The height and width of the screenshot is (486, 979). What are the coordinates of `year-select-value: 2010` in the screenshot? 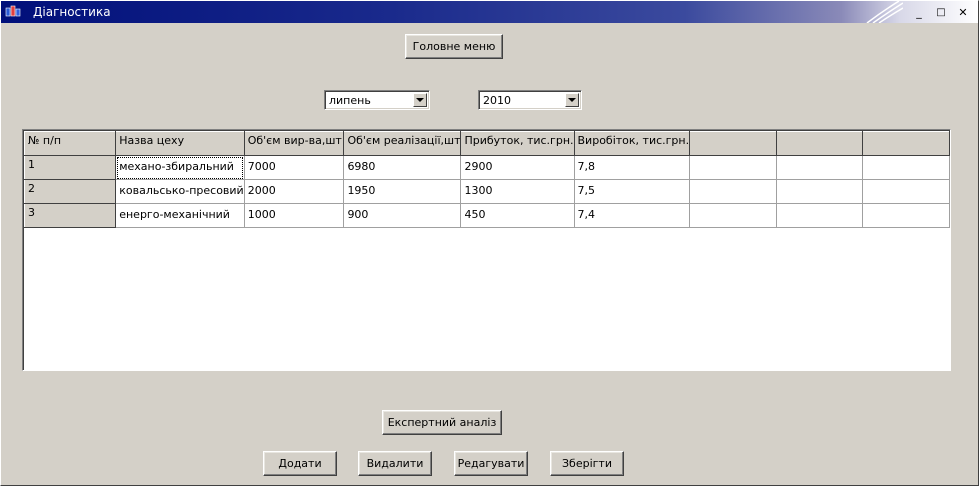 It's located at (497, 100).